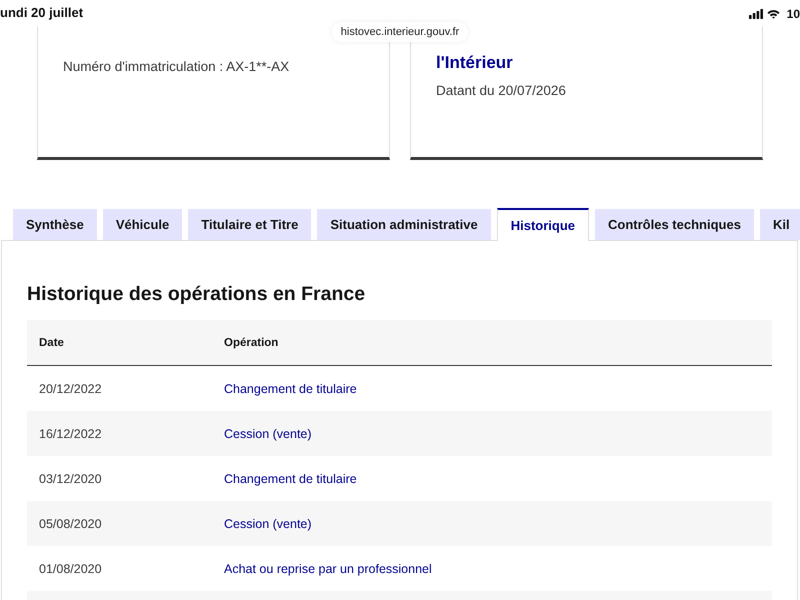  What do you see at coordinates (328, 569) in the screenshot?
I see `operation-link: Achat ou reprise par un professionnel` at bounding box center [328, 569].